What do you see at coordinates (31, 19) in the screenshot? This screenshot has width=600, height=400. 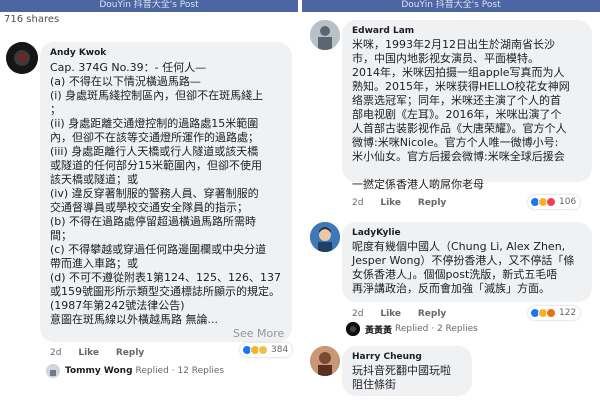 I see `shares-count: 716 shares` at bounding box center [31, 19].